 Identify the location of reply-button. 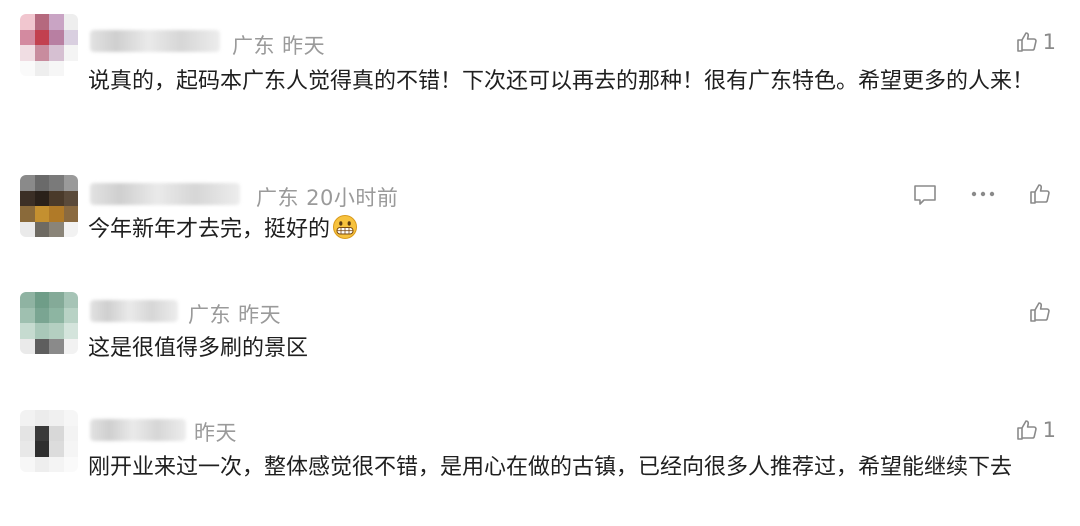
(925, 195).